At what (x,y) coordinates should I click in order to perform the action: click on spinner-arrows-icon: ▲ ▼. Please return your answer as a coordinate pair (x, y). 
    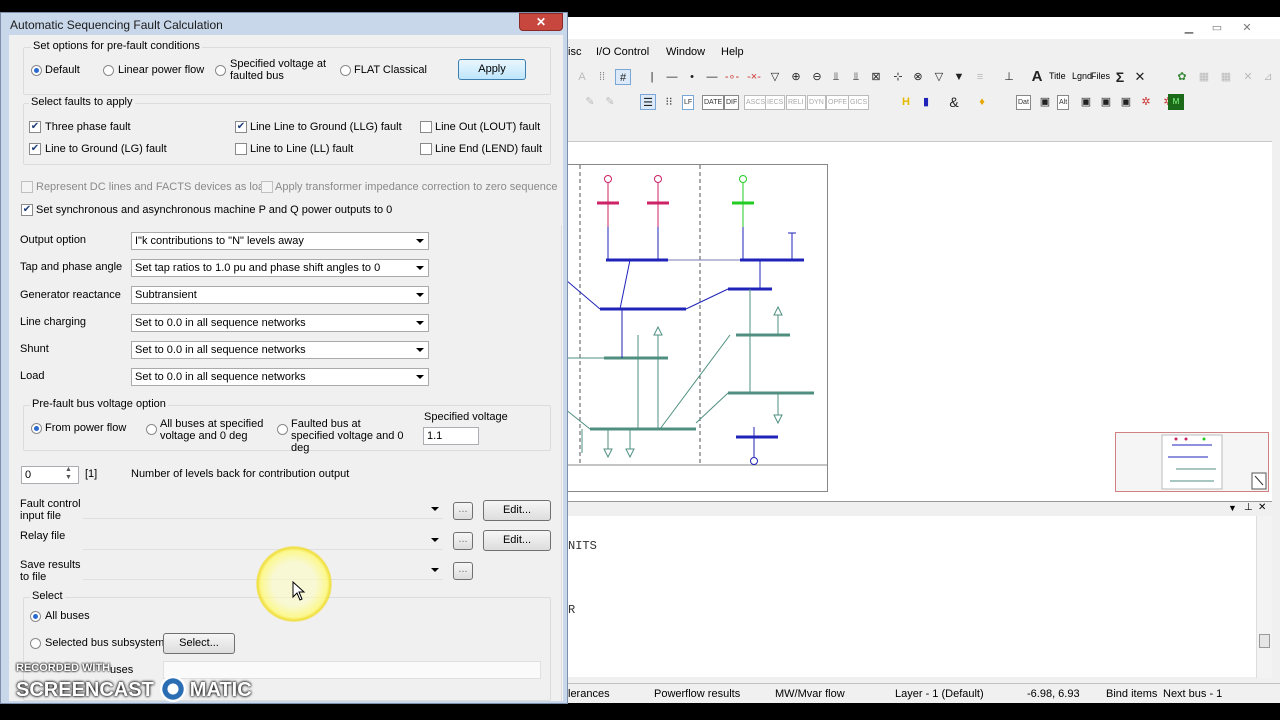
    Looking at the image, I should click on (68, 474).